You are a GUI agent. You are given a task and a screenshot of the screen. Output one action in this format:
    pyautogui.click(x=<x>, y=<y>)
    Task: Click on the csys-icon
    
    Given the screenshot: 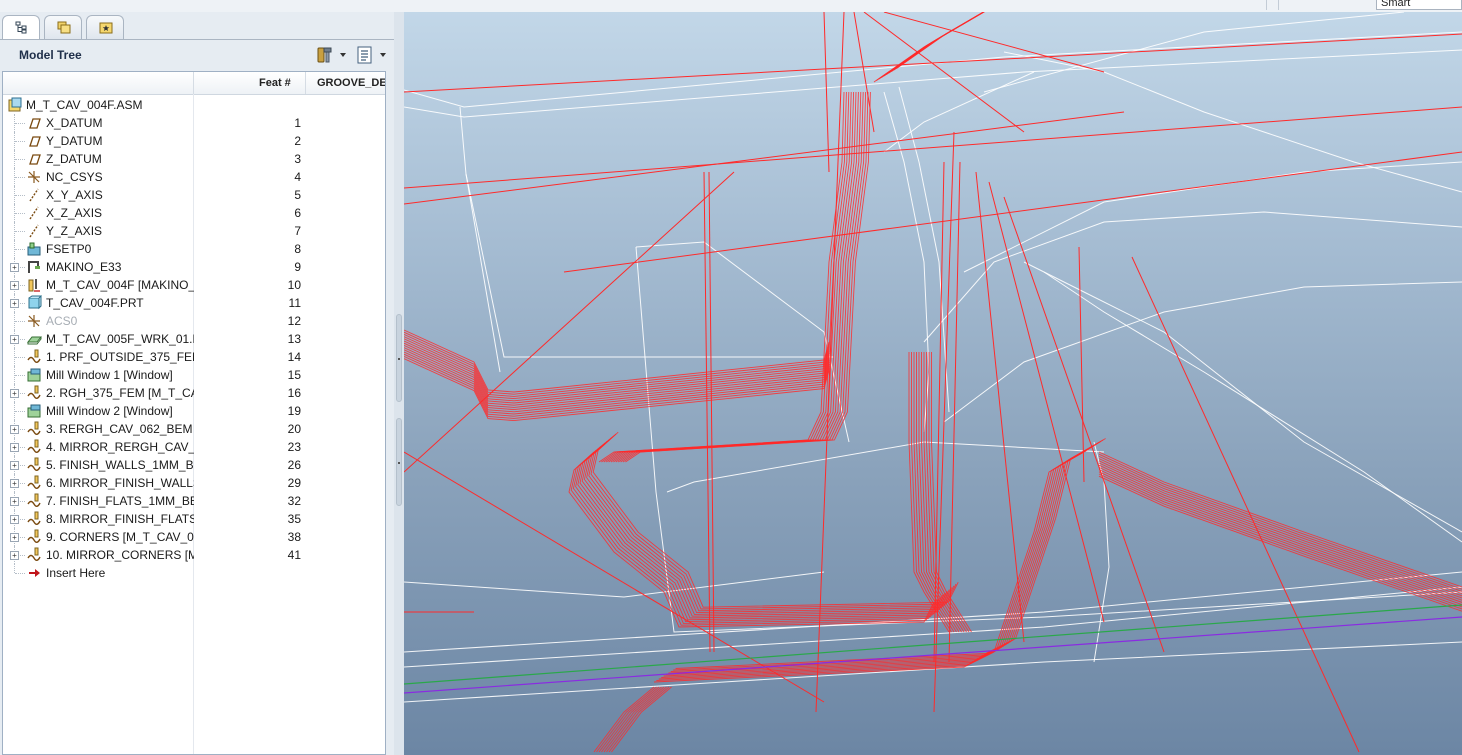 What is the action you would take?
    pyautogui.click(x=34, y=177)
    